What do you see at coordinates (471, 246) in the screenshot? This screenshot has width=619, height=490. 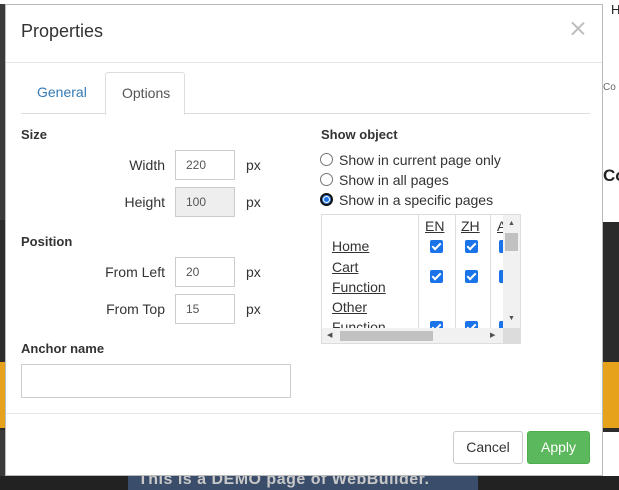 I see `checkbox-home-zh` at bounding box center [471, 246].